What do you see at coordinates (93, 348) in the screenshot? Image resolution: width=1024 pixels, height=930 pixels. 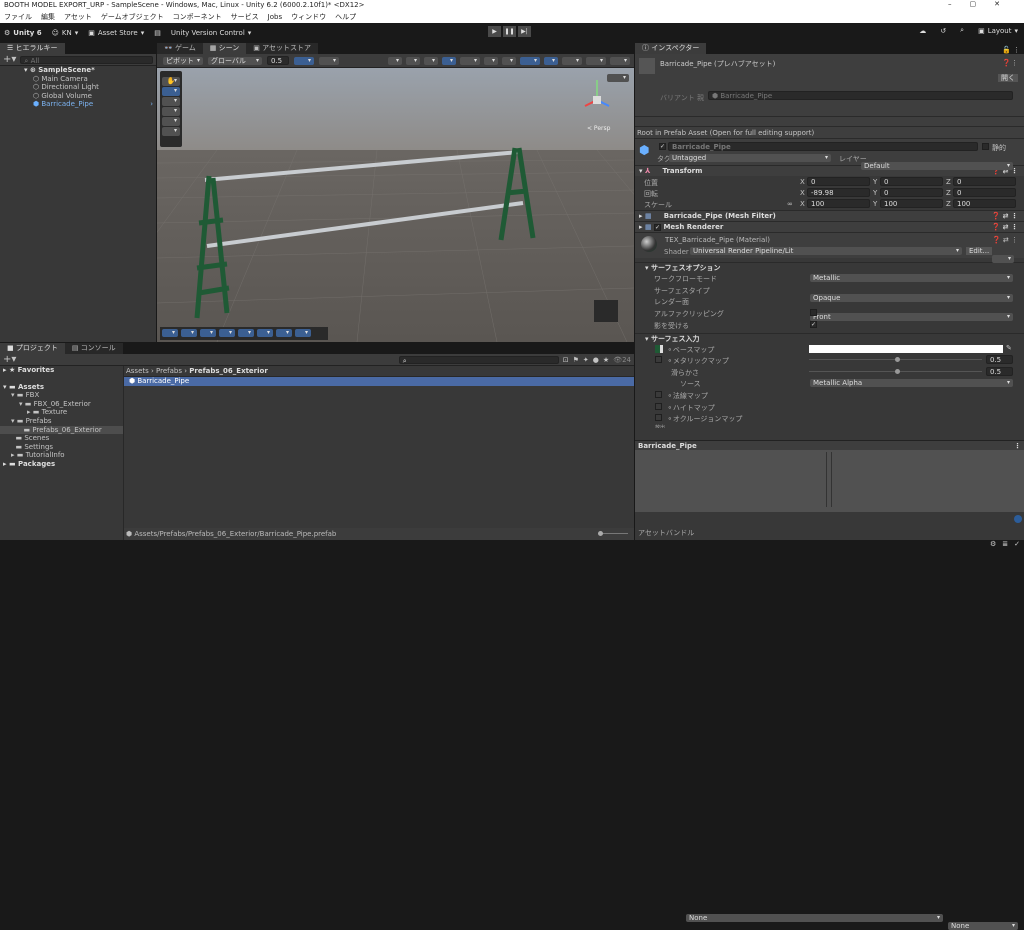 I see `tab-console: ▤ コンソール` at bounding box center [93, 348].